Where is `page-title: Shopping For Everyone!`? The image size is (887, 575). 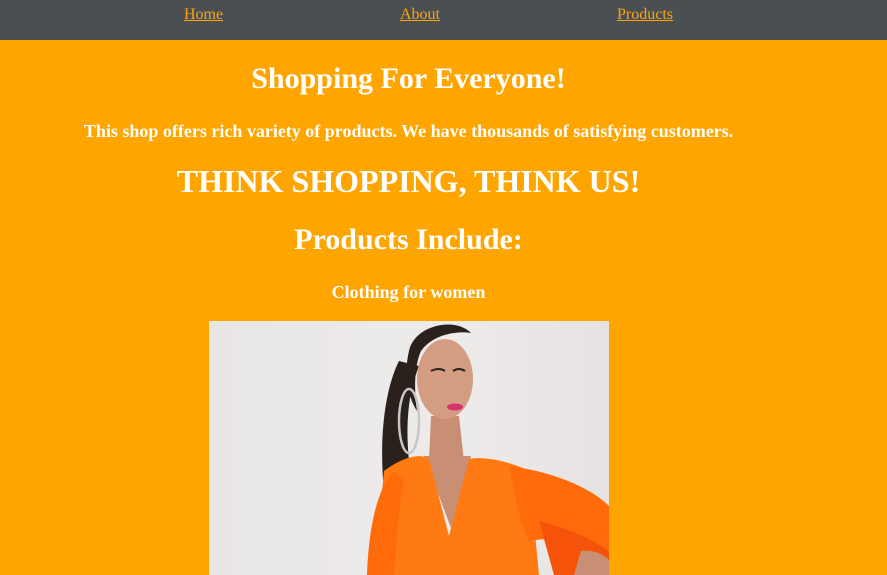 page-title: Shopping For Everyone! is located at coordinates (408, 78).